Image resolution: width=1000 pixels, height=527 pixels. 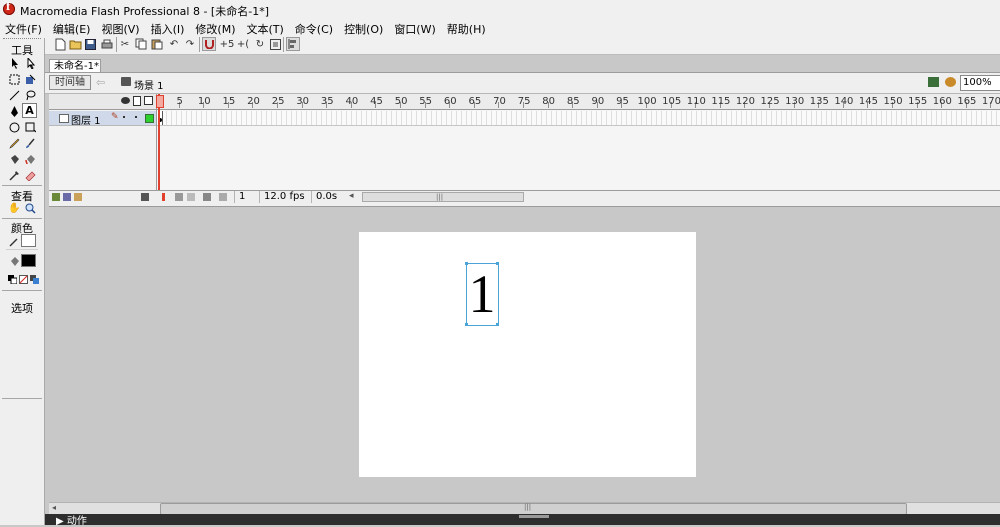 I want to click on line-tool-icon, so click(x=14, y=95).